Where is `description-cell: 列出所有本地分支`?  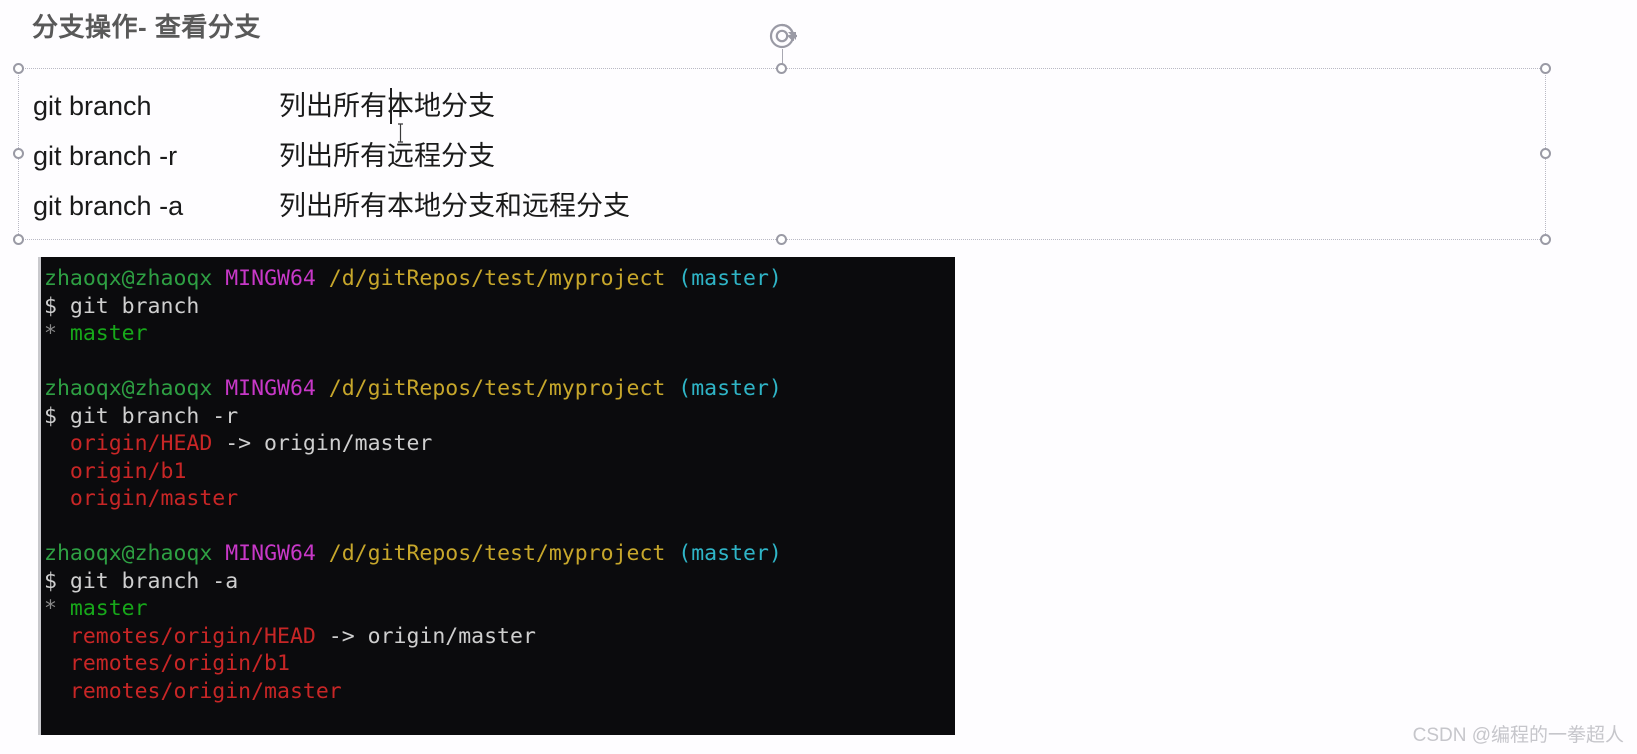
description-cell: 列出所有本地分支 is located at coordinates (387, 112).